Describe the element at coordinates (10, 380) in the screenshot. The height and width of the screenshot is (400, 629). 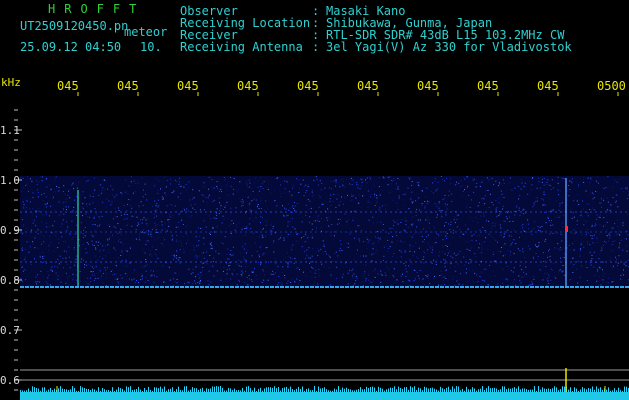
I see `freq-label: 0.6` at that location.